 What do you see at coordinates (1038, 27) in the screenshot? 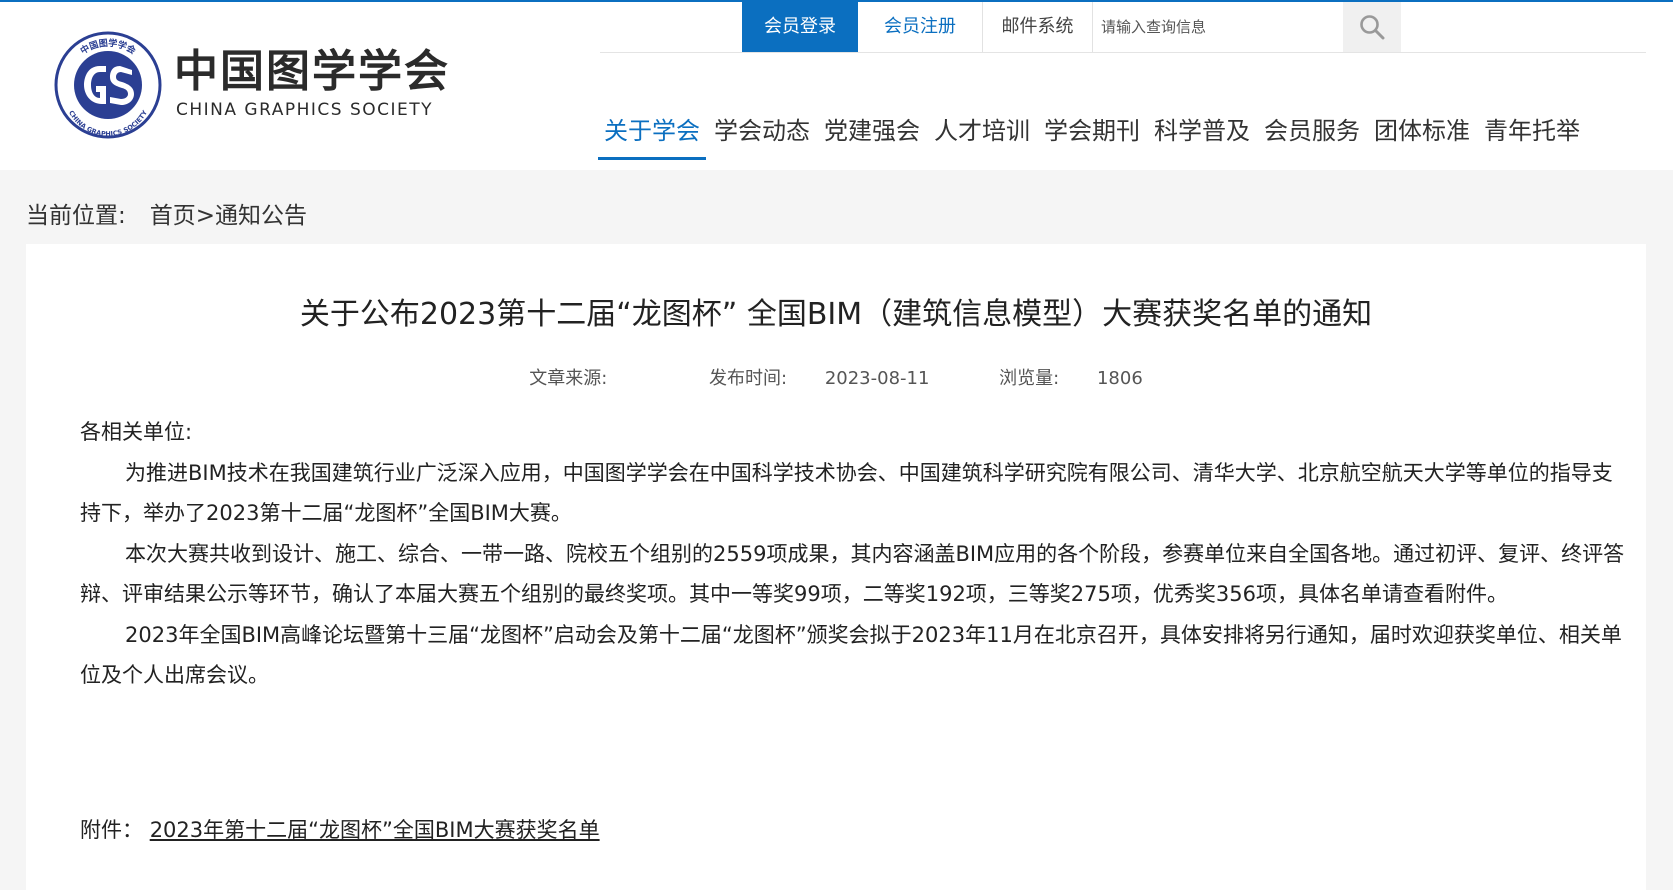
I see `mail-system-button: 邮件系统` at bounding box center [1038, 27].